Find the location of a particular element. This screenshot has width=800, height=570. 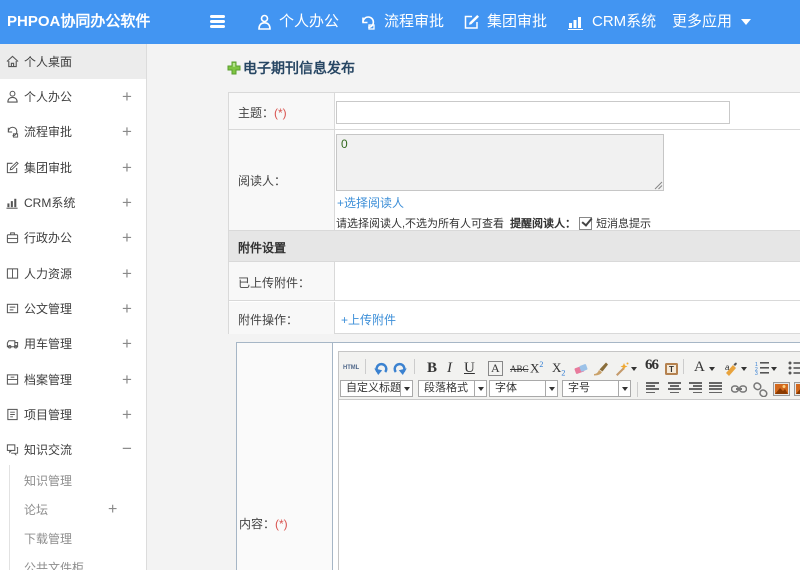

svg-text: 3 is located at coordinates (756, 373).